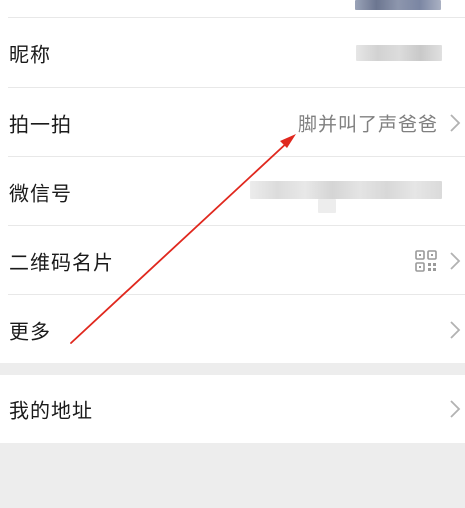 The height and width of the screenshot is (508, 465). I want to click on row-qr-card: 二维码名片, so click(232, 260).